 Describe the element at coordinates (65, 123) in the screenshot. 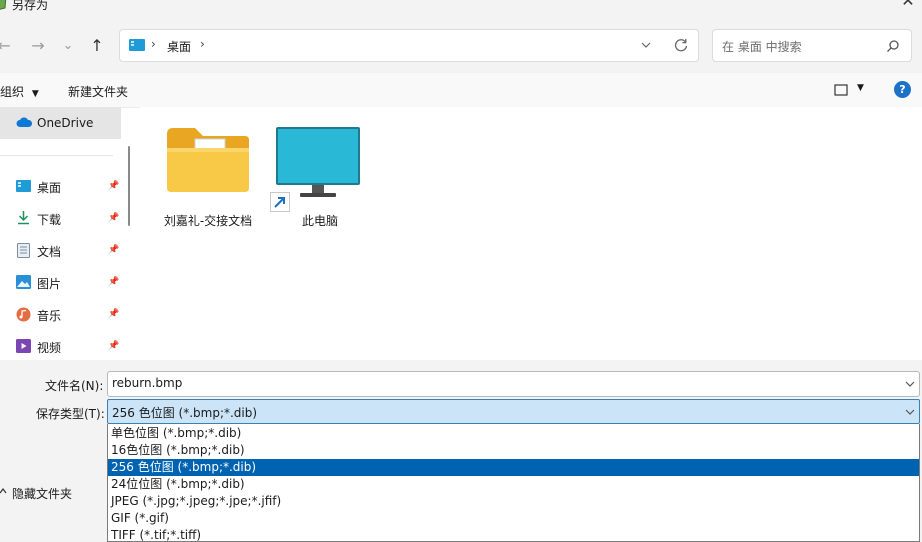

I see `sidebar-item-label: OneDrive` at that location.